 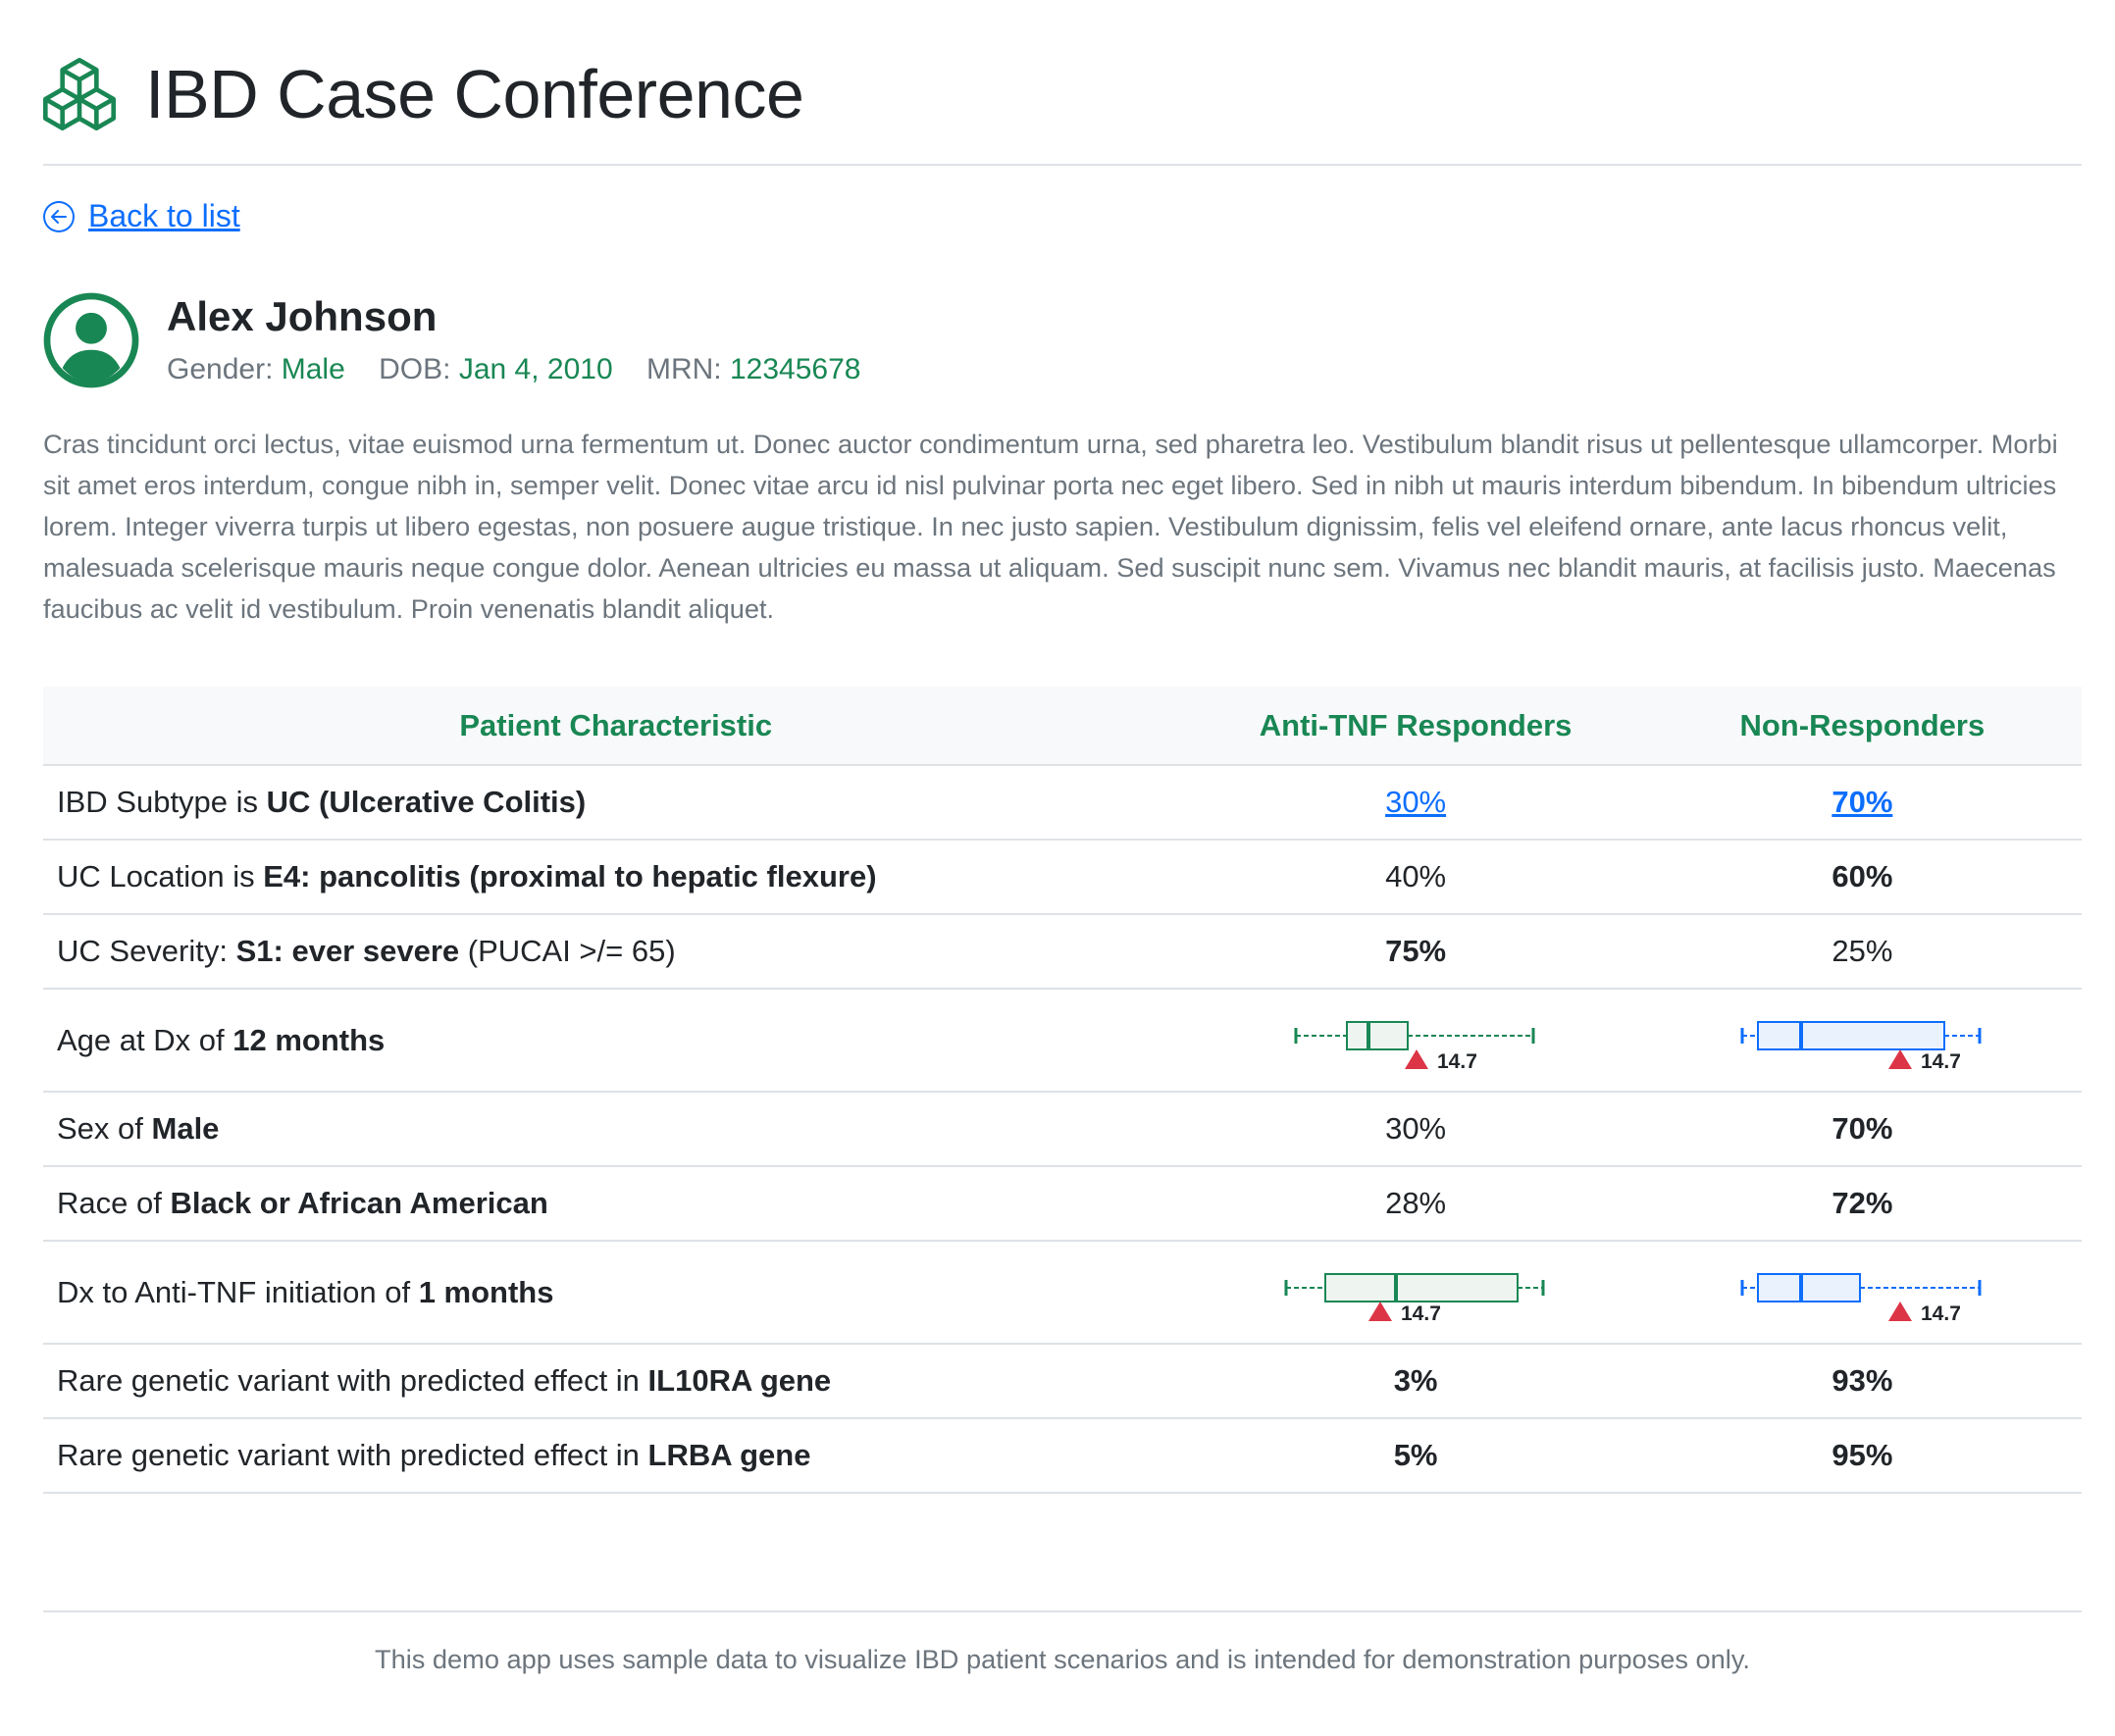 I want to click on characteristic-cell: Race of Black or African American, so click(x=616, y=1204).